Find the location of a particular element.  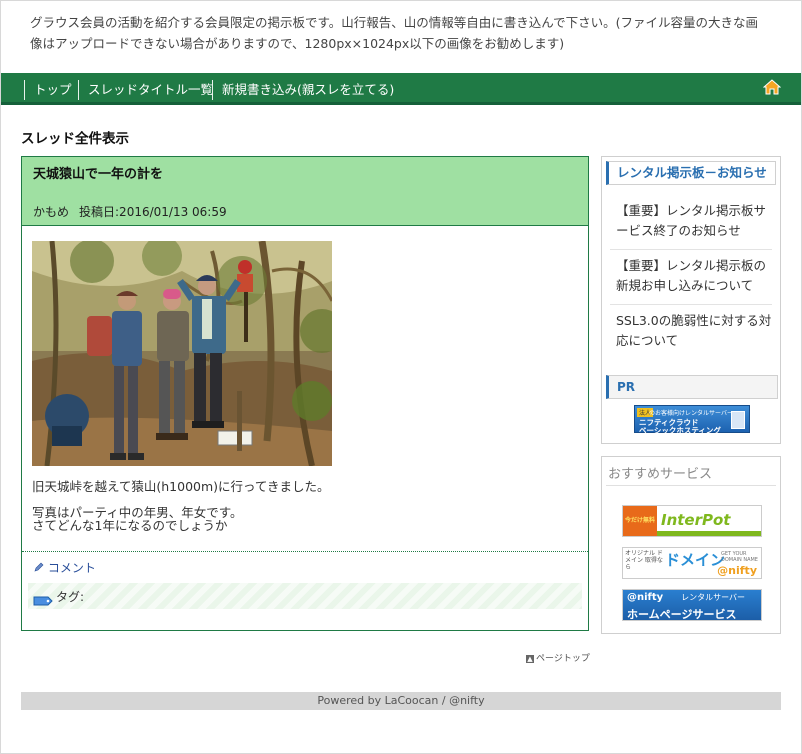

pr-title: PR is located at coordinates (692, 387).